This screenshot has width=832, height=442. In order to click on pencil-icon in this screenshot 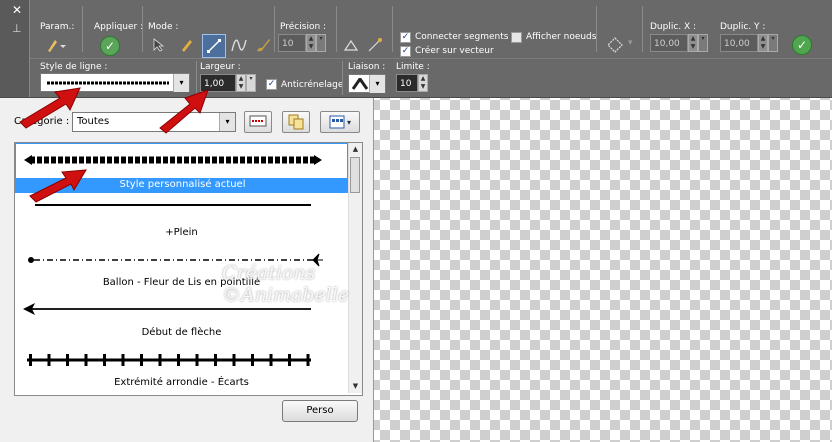, I will do `click(187, 45)`.